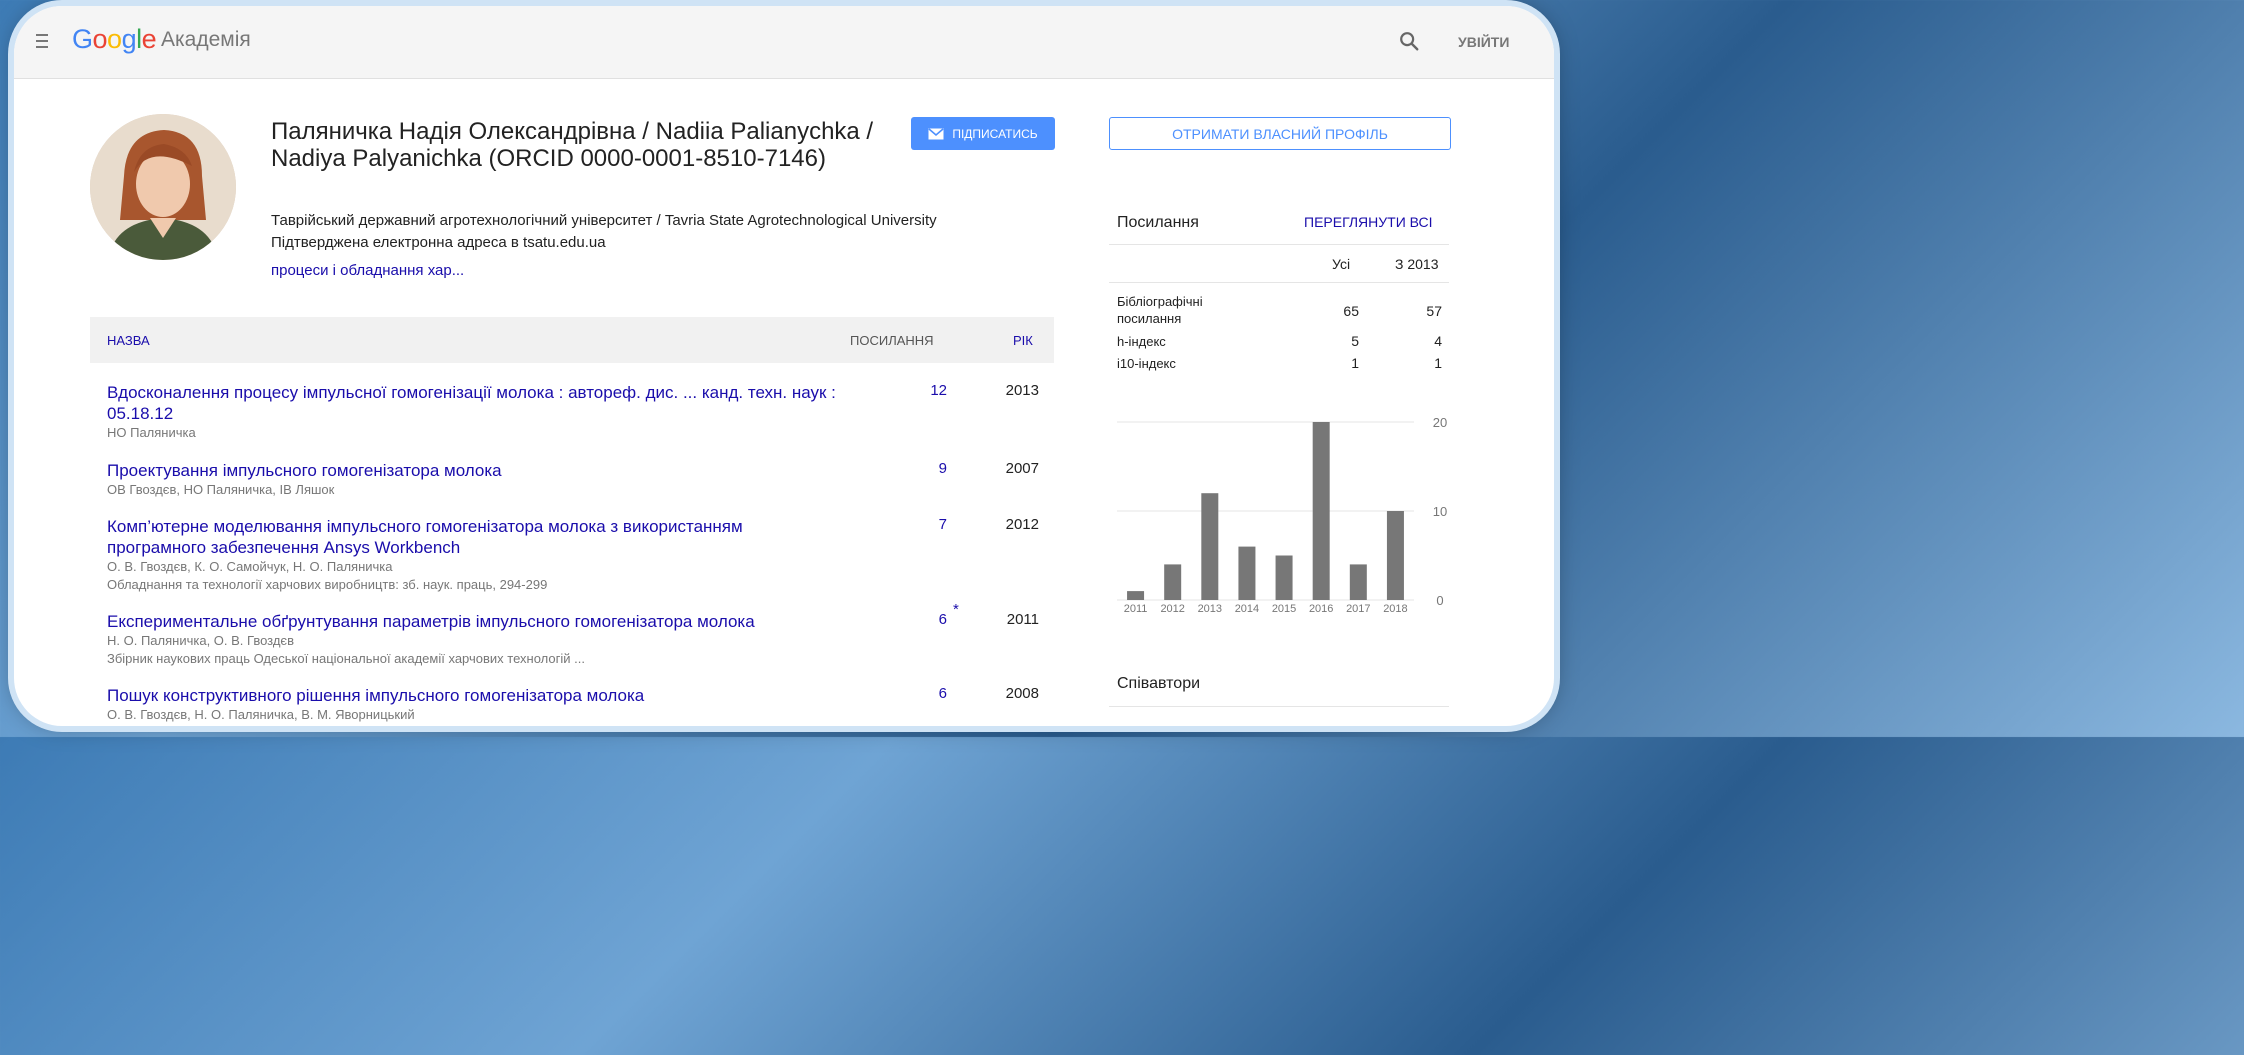 Image resolution: width=2244 pixels, height=1055 pixels. Describe the element at coordinates (1141, 341) in the screenshot. I see `metric-label-hindex: h-індекс` at that location.